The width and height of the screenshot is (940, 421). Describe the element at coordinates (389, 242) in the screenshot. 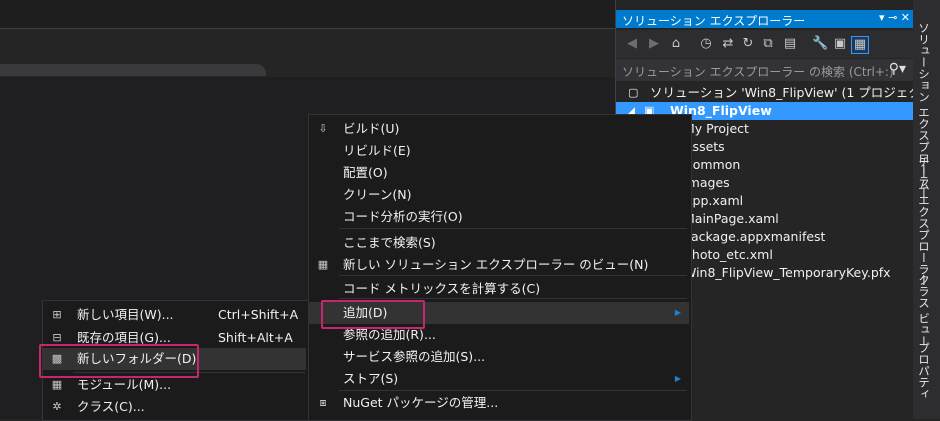

I see `menu-item-label: ここまで検索(S)` at that location.